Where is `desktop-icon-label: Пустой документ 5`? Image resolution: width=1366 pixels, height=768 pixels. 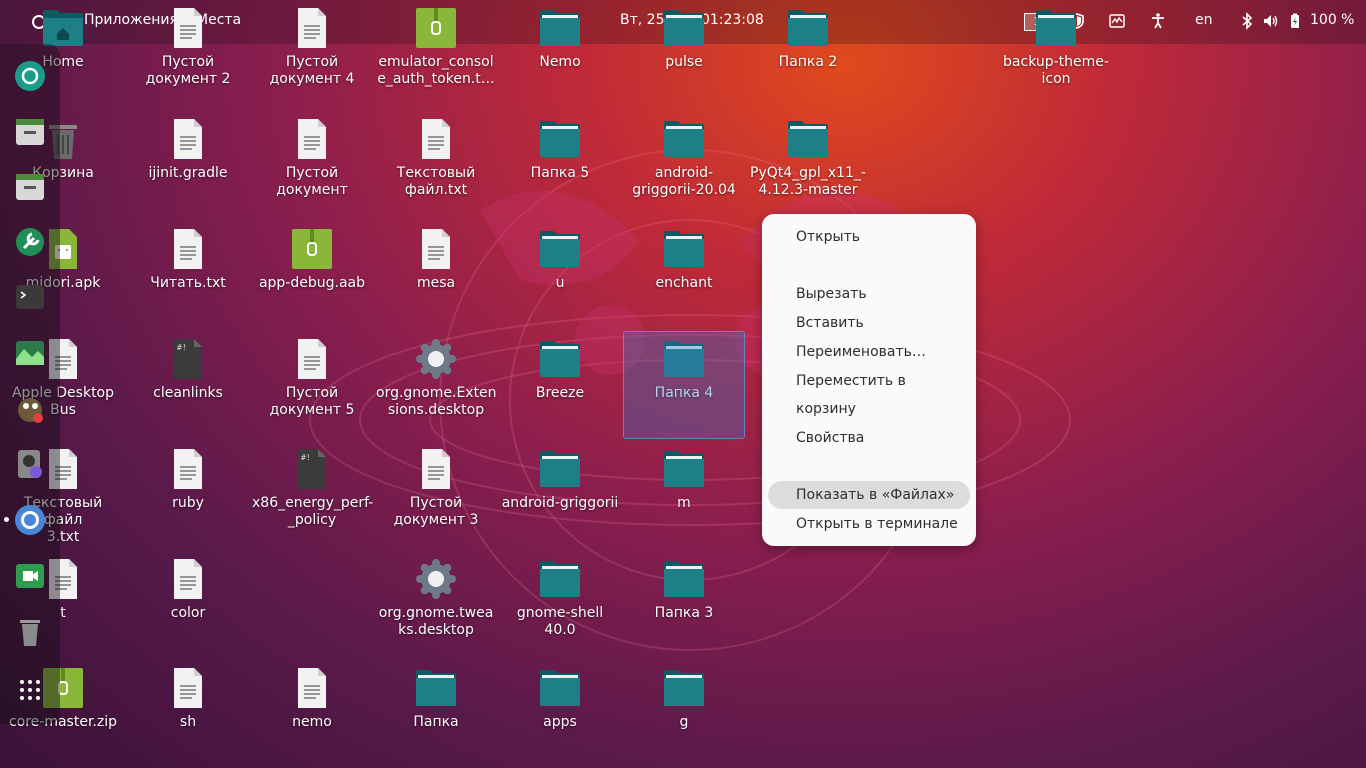 desktop-icon-label: Пустой документ 5 is located at coordinates (312, 401).